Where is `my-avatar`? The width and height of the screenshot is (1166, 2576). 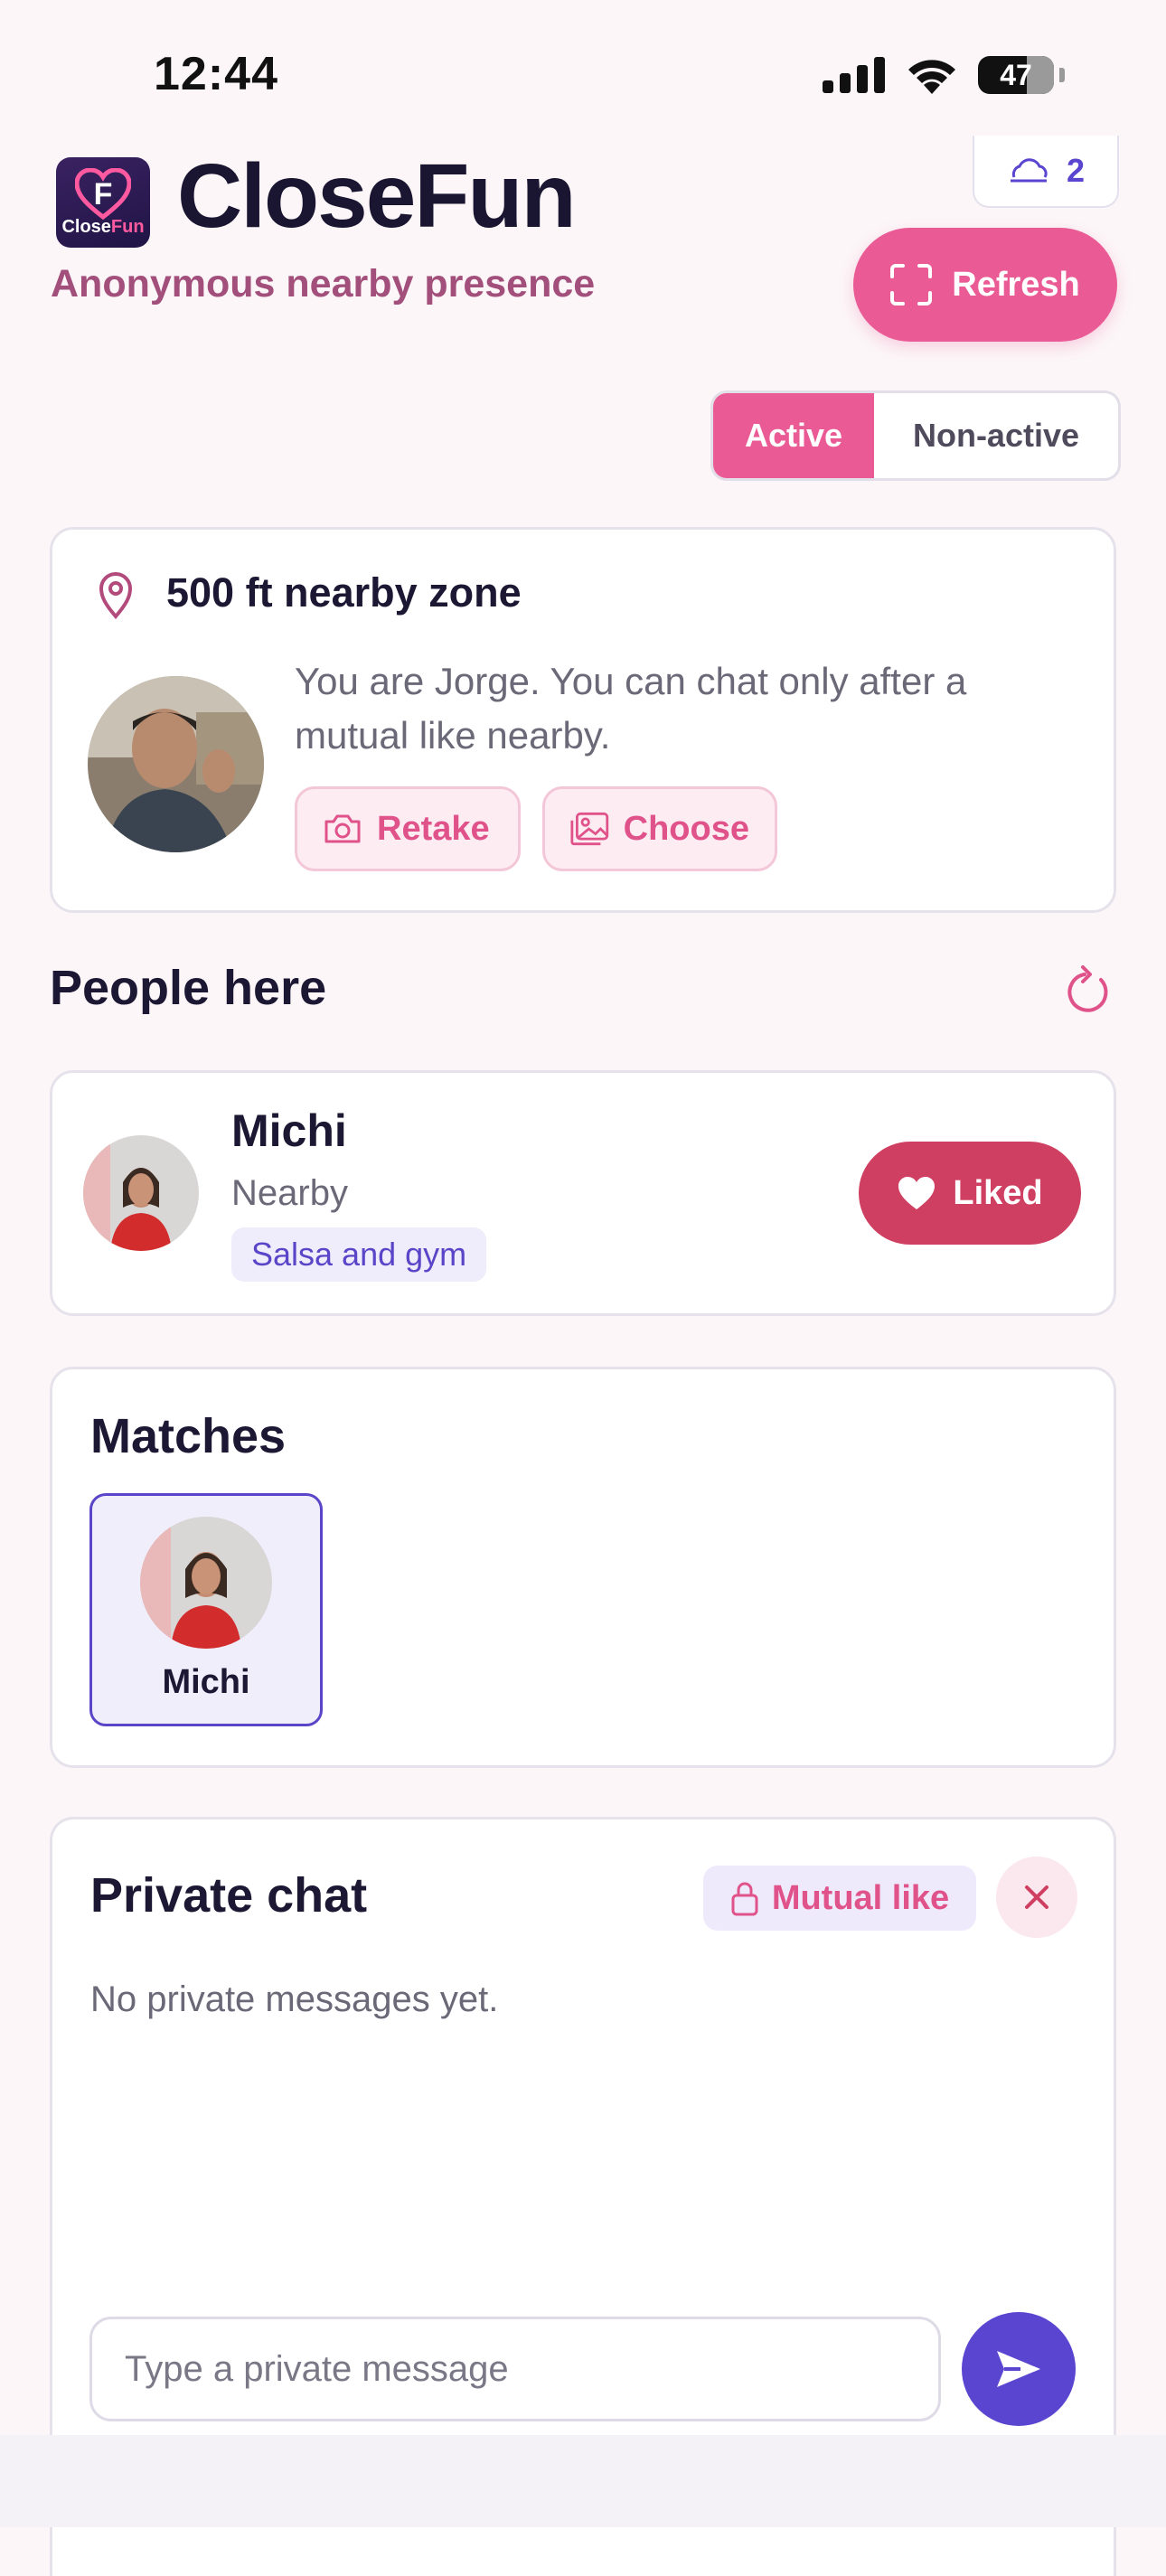 my-avatar is located at coordinates (176, 764).